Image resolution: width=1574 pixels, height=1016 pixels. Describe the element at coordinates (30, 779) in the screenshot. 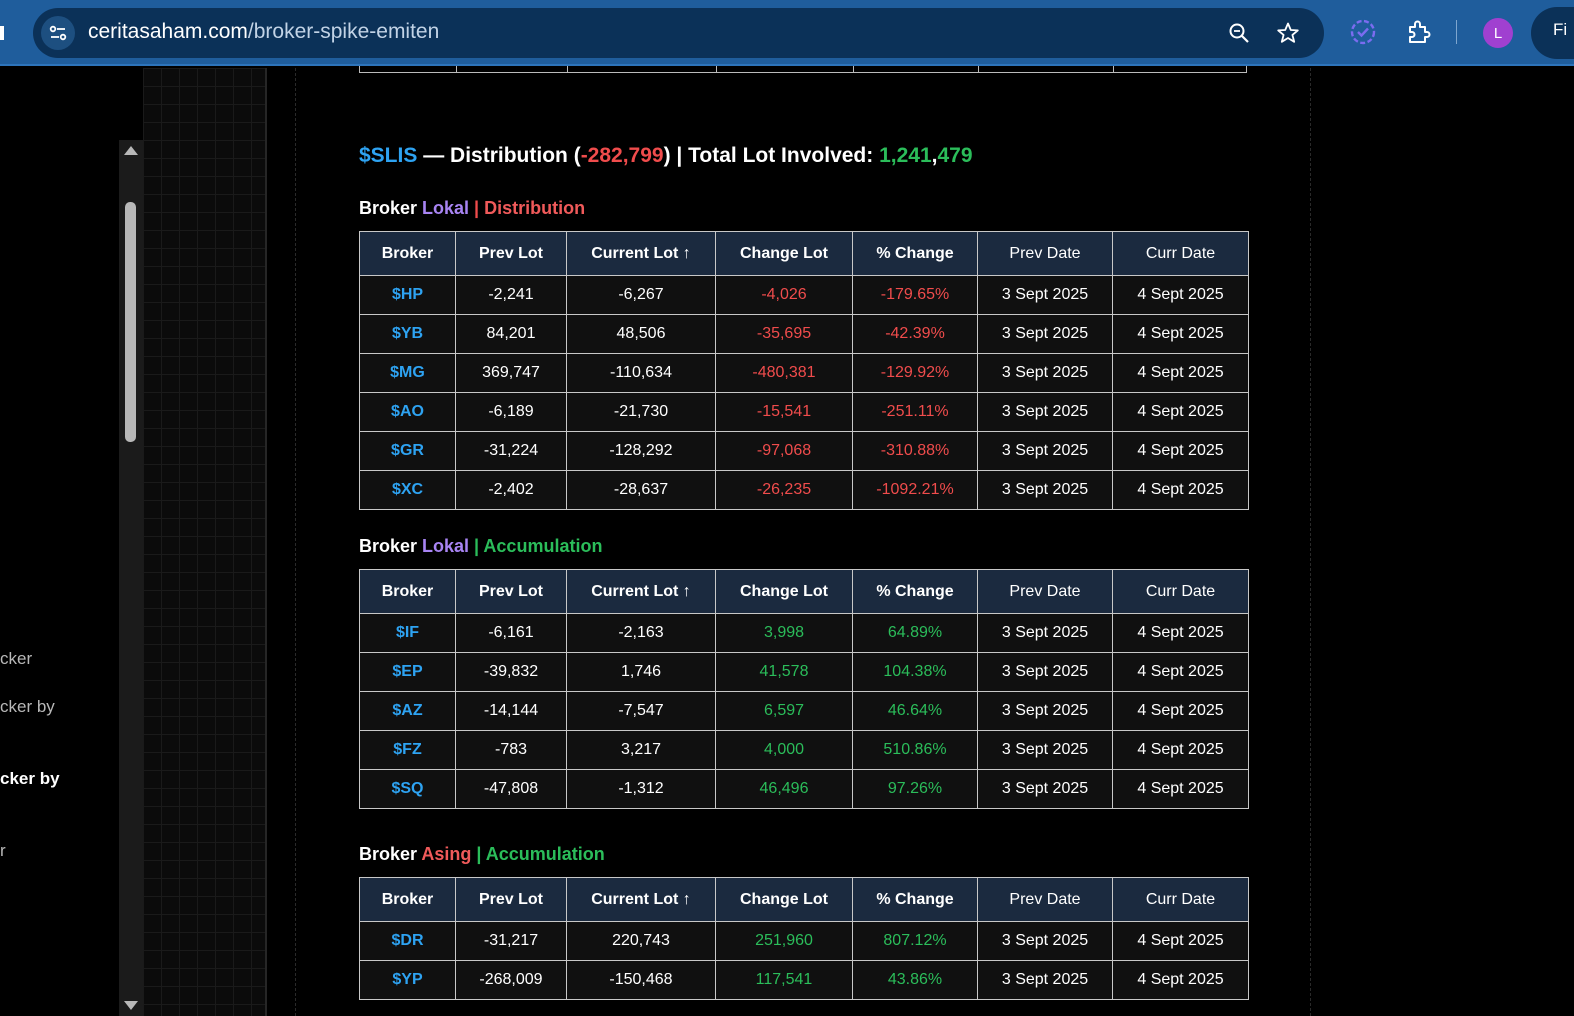

I see `sidebar-item-3: cker by` at that location.